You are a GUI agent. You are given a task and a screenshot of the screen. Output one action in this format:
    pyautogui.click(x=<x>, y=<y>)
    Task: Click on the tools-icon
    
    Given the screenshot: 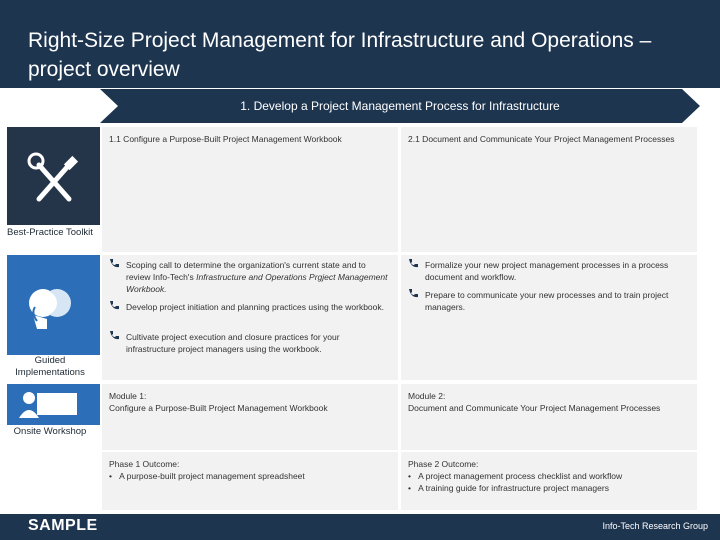 What is the action you would take?
    pyautogui.click(x=53, y=177)
    